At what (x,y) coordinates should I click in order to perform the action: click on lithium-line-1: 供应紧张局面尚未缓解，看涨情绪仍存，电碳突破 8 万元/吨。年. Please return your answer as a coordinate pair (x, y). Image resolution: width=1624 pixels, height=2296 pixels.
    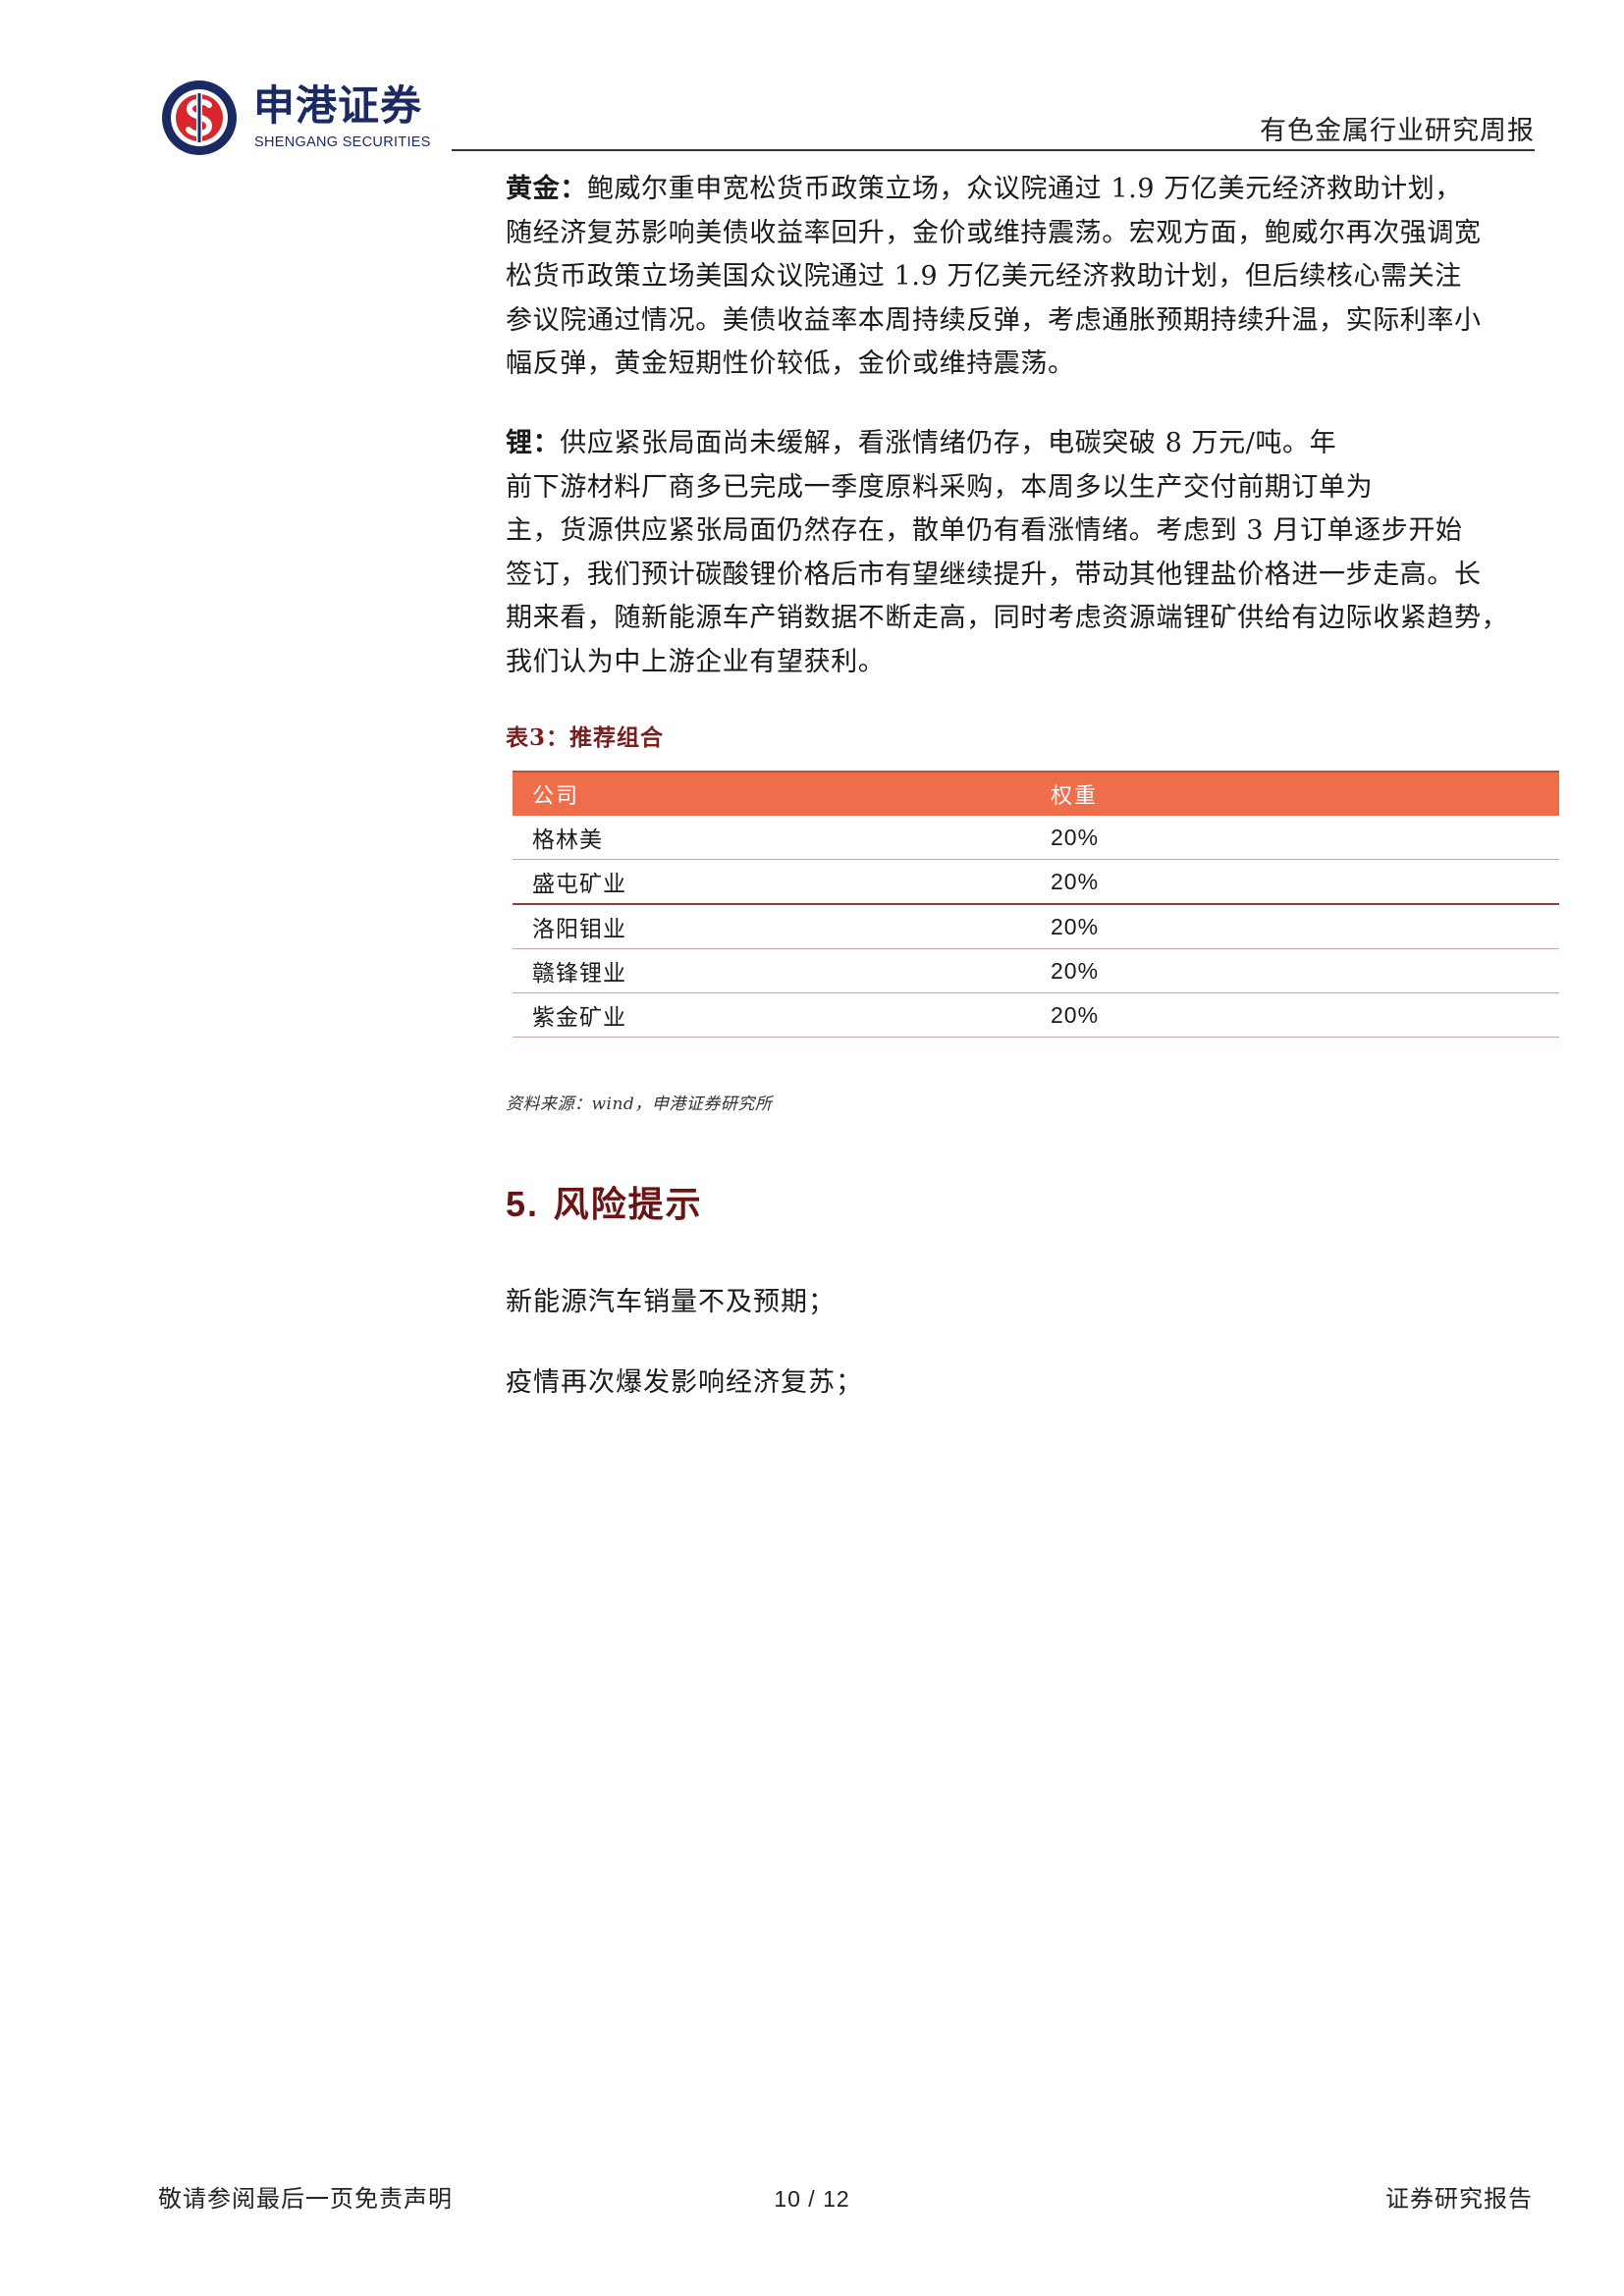
    Looking at the image, I should click on (948, 443).